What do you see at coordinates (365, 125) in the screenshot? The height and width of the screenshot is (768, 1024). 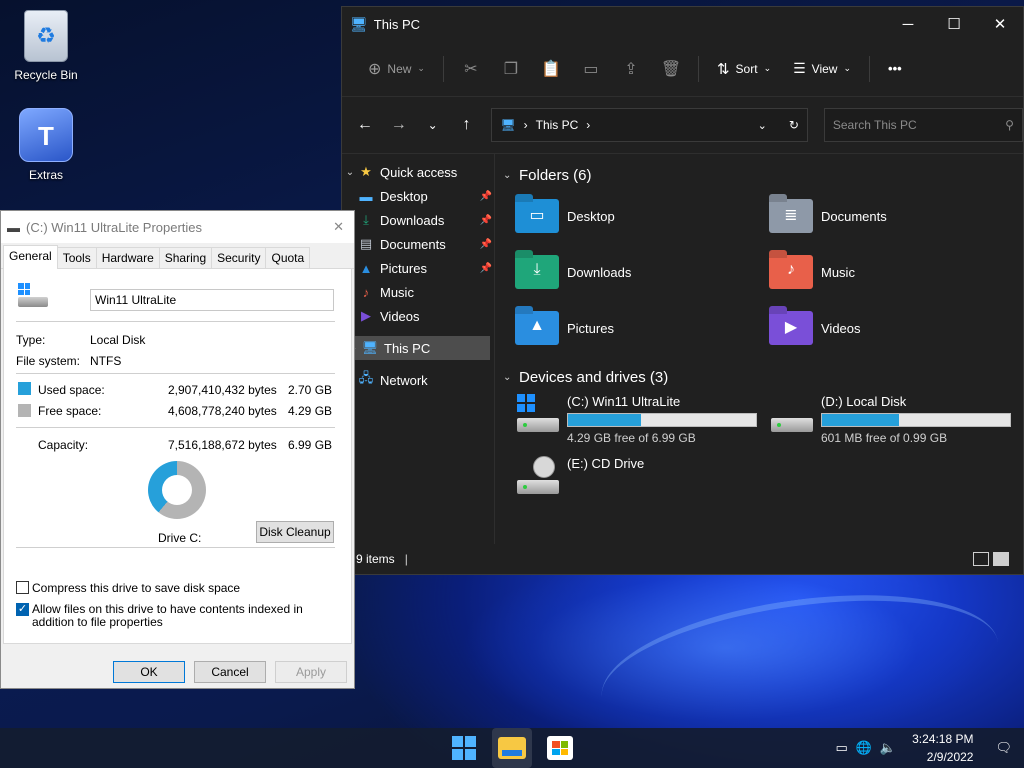 I see `back-button: ←` at bounding box center [365, 125].